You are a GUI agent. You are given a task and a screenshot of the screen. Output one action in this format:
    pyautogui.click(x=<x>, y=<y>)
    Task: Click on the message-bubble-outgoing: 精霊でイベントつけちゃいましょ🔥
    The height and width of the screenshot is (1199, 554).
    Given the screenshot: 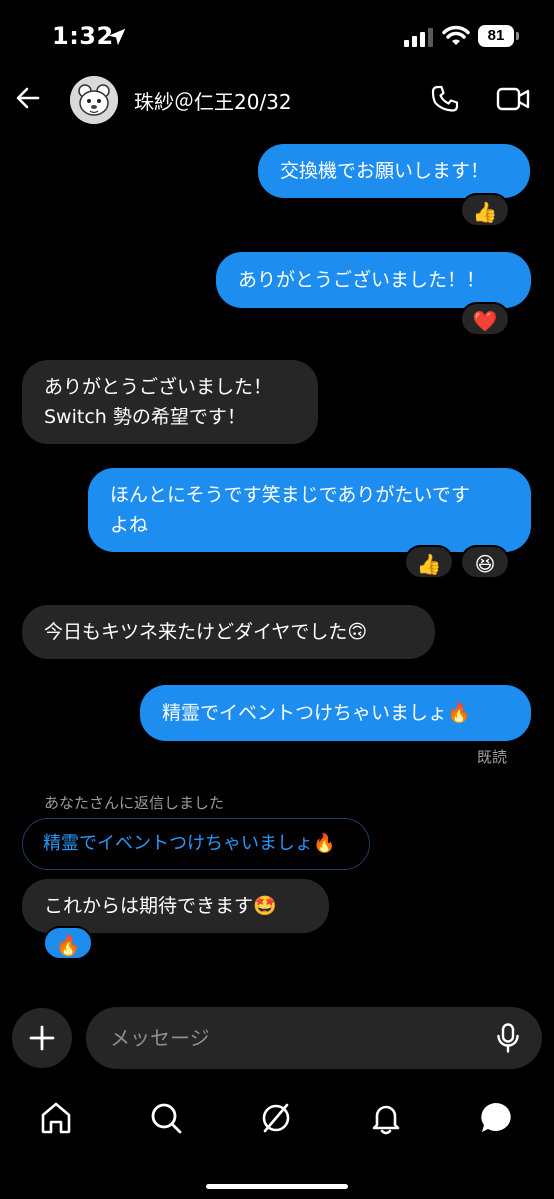 What is the action you would take?
    pyautogui.click(x=335, y=713)
    